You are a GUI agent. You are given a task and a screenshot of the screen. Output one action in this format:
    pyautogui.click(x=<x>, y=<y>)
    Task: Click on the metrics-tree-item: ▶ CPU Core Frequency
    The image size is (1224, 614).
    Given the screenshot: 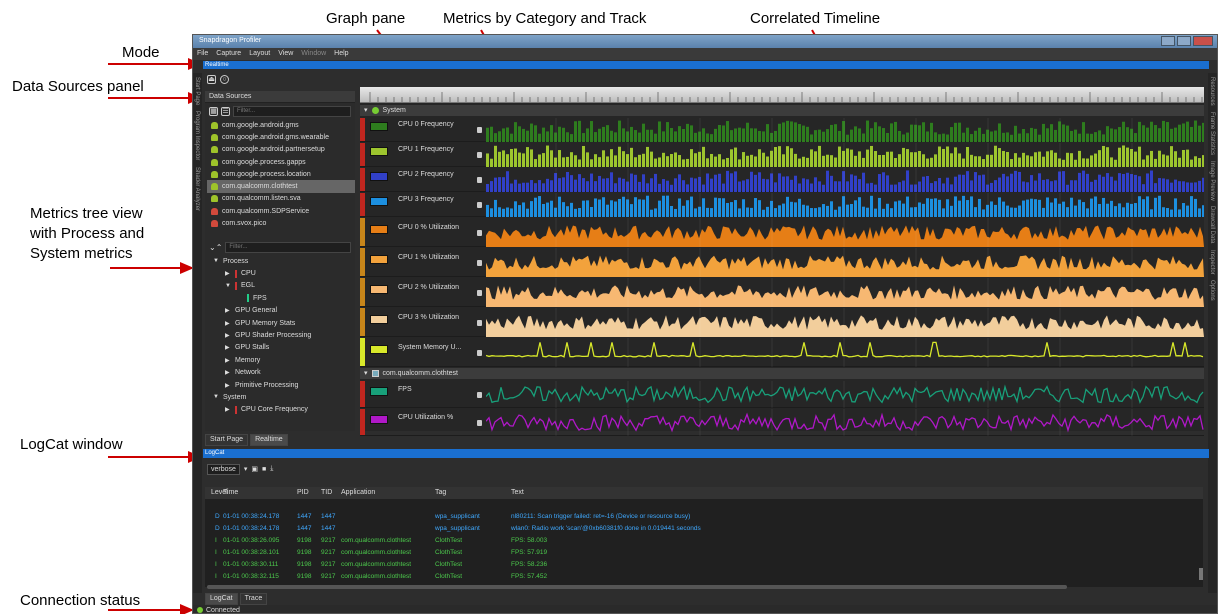 What is the action you would take?
    pyautogui.click(x=281, y=410)
    